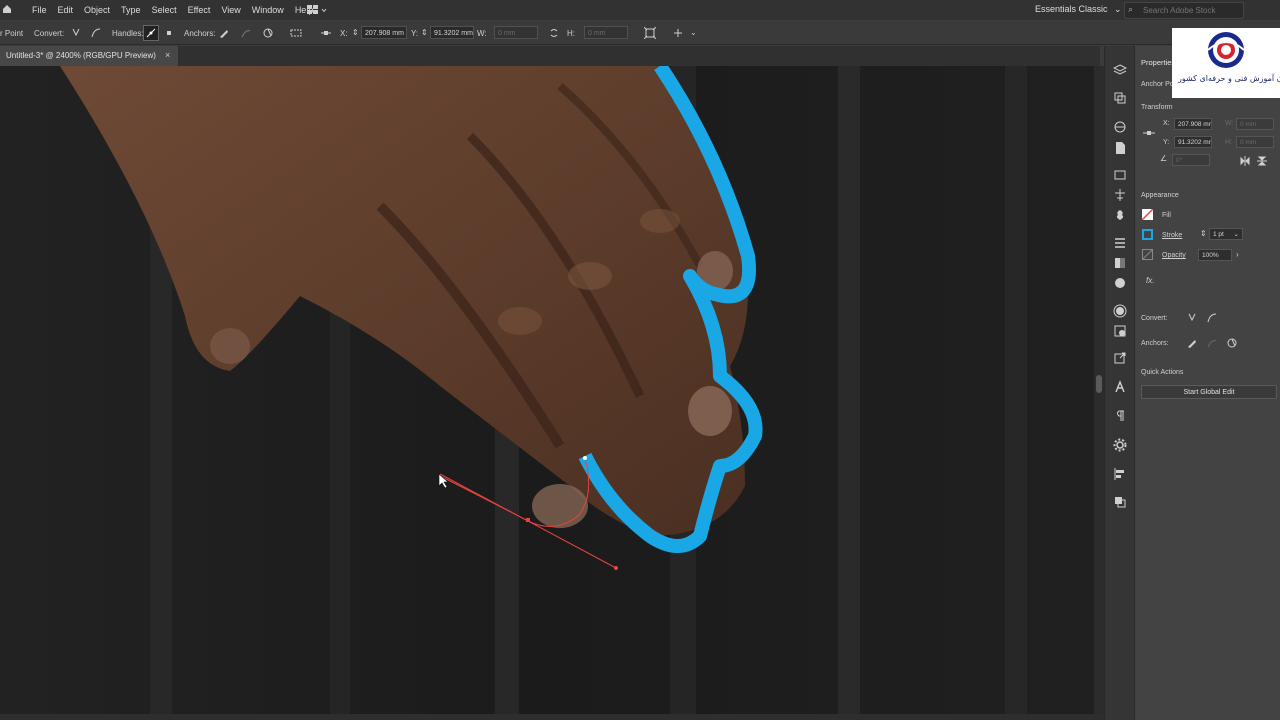  I want to click on align-icon, so click(1120, 474).